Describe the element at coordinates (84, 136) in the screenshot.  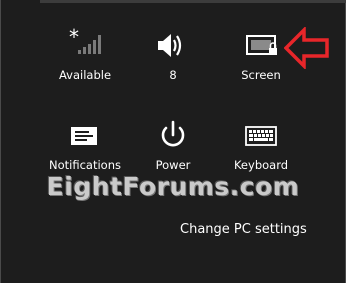
I see `notifications-icon` at that location.